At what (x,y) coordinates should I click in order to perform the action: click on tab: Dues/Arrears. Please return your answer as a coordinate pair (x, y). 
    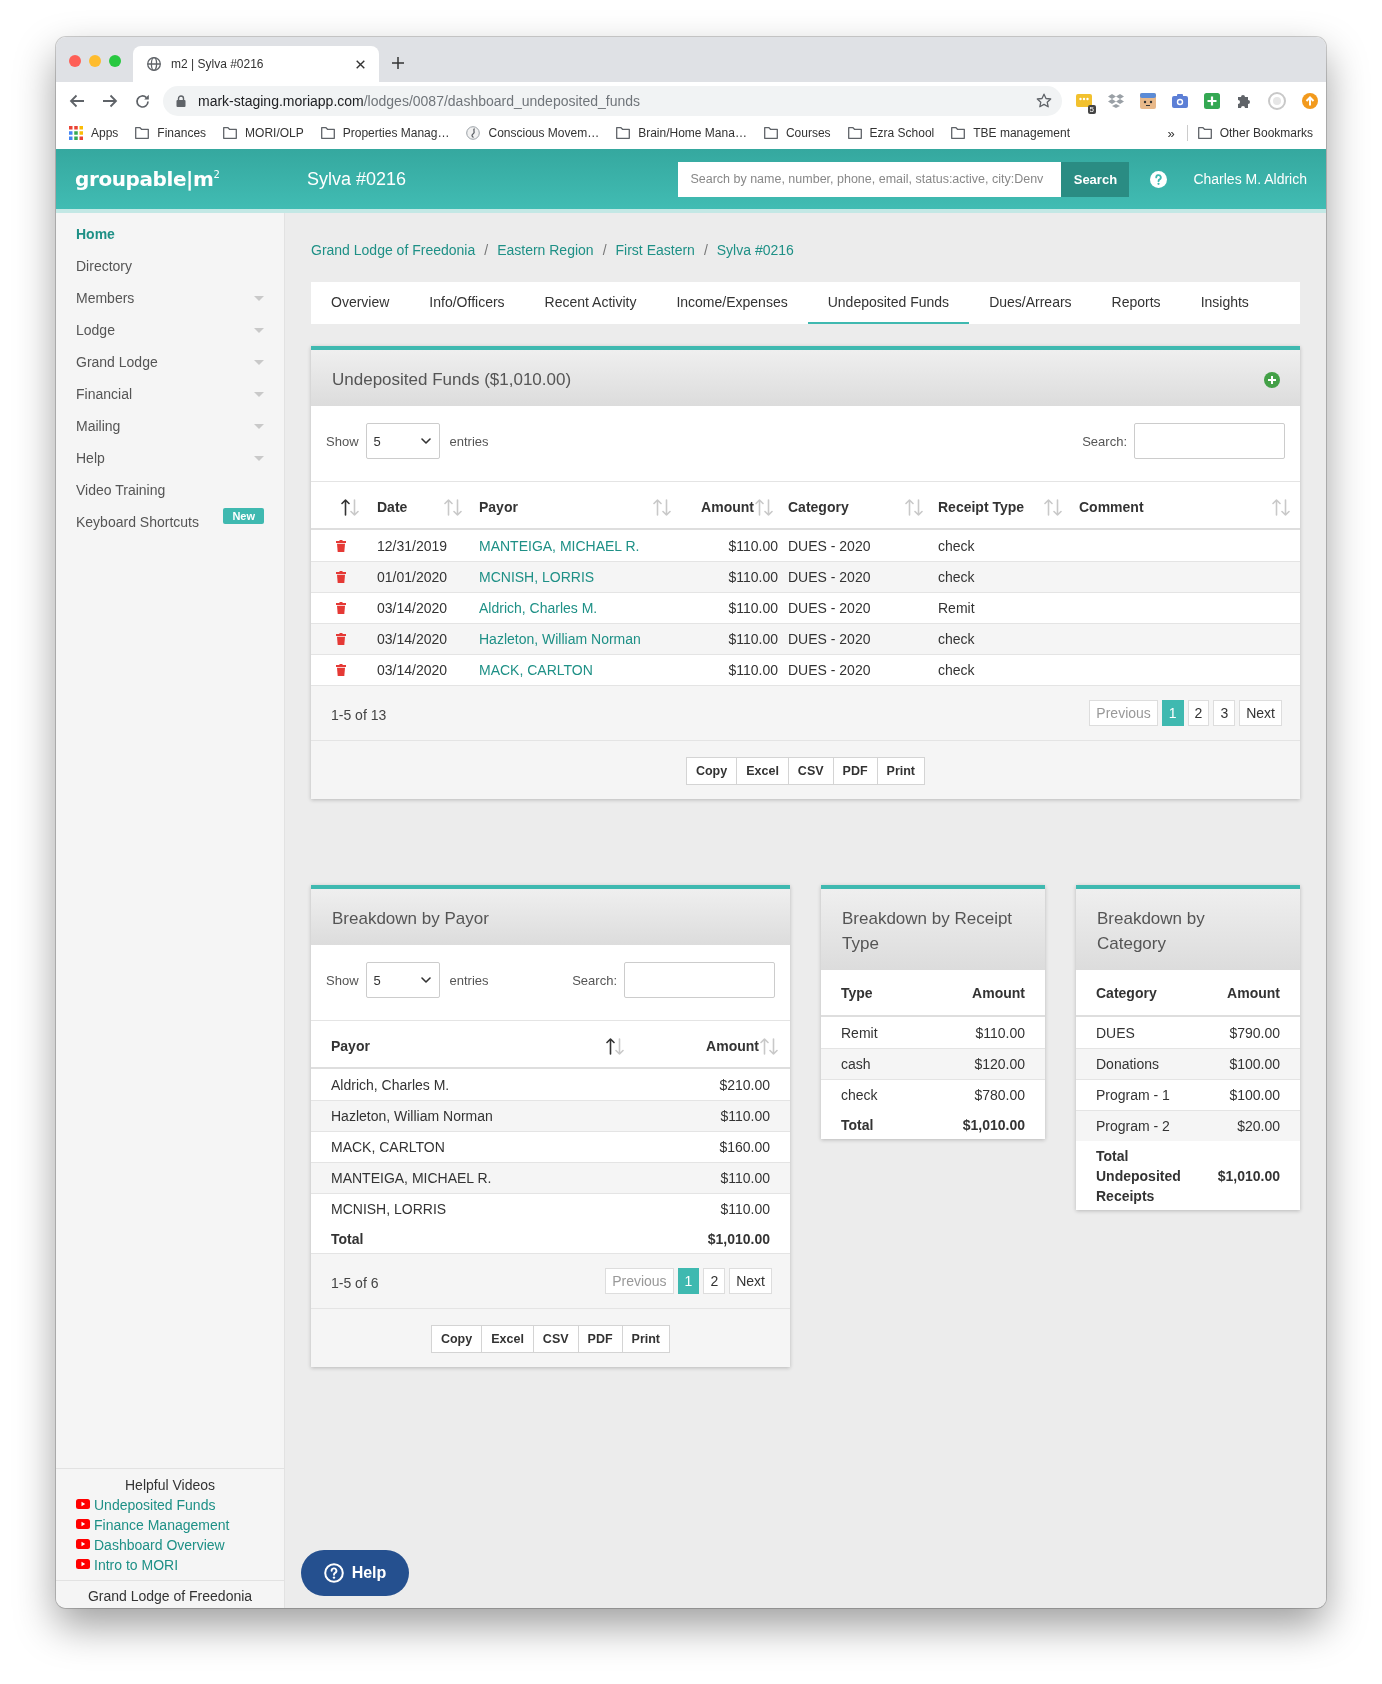
    Looking at the image, I should click on (1030, 303).